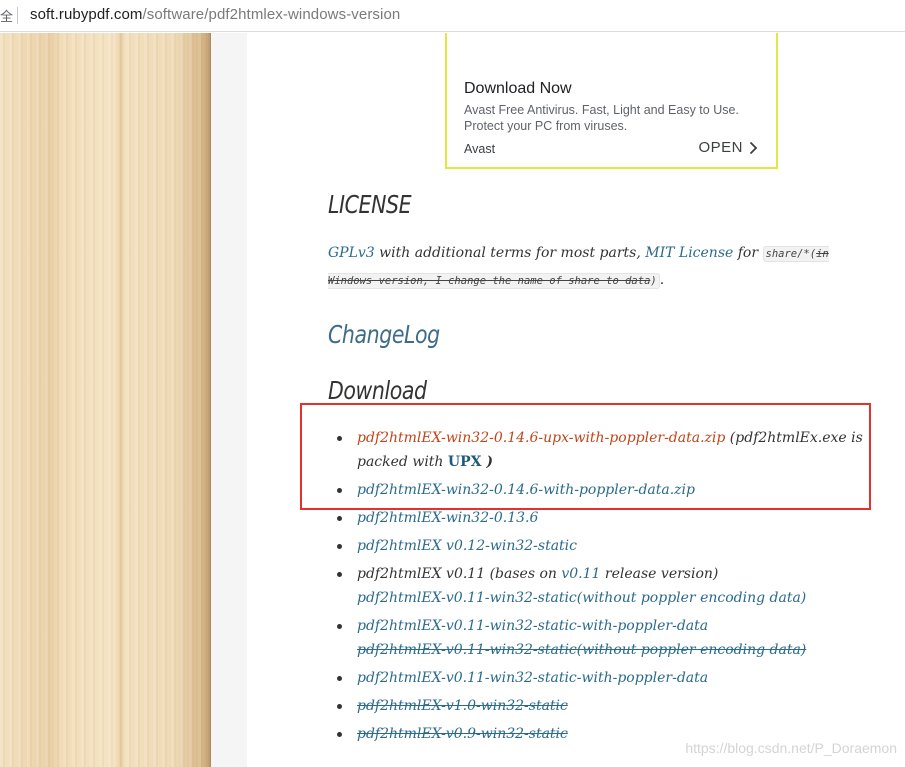 Image resolution: width=905 pixels, height=767 pixels. Describe the element at coordinates (447, 518) in the screenshot. I see `download-link-0136: pdf2htmlEX-win32-0.13.6` at that location.